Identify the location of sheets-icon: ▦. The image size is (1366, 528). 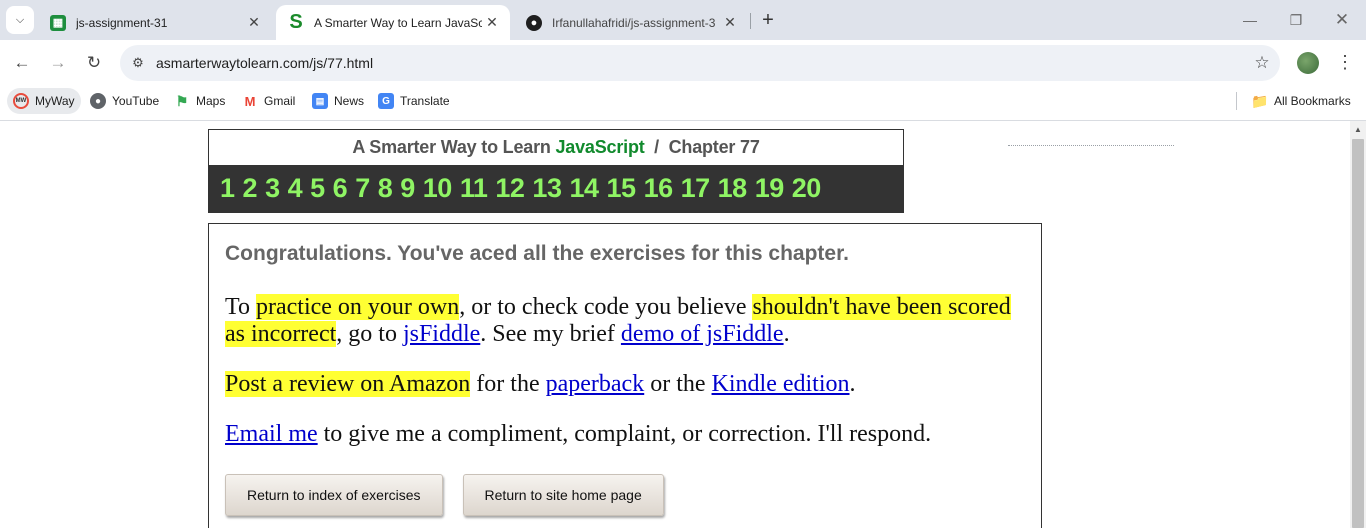
(58, 22).